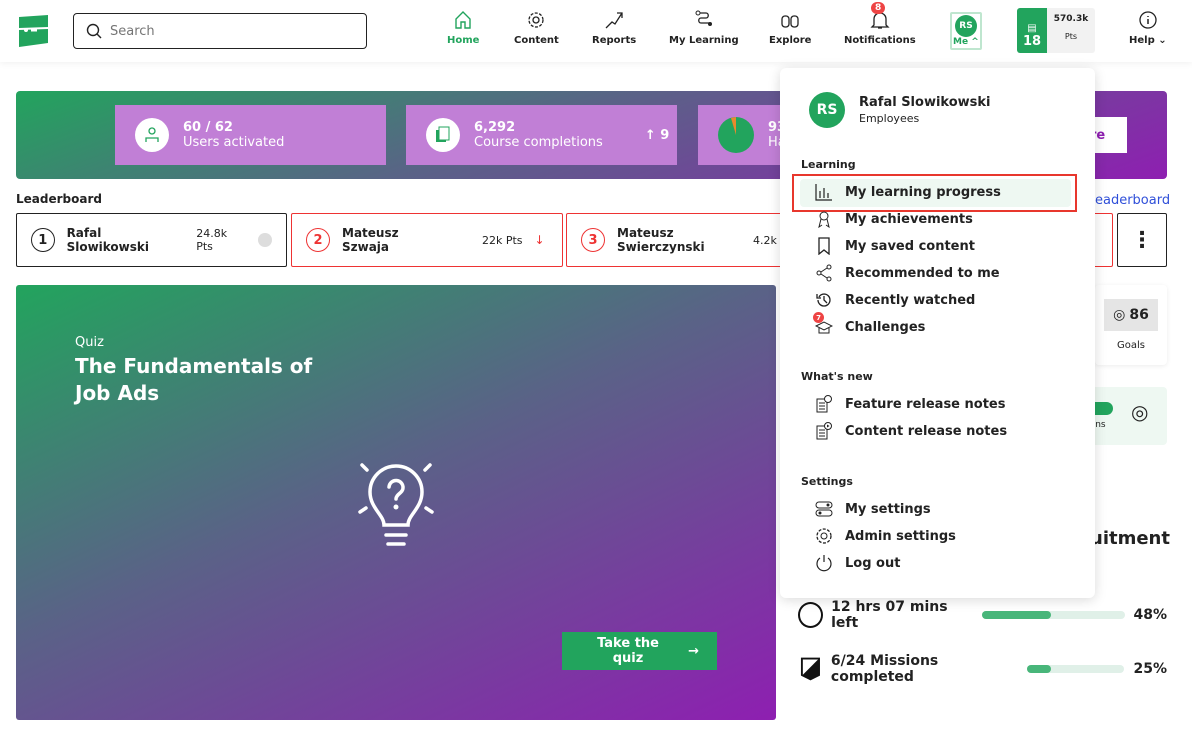 This screenshot has height=743, width=1192. Describe the element at coordinates (614, 20) in the screenshot. I see `trend-icon` at that location.